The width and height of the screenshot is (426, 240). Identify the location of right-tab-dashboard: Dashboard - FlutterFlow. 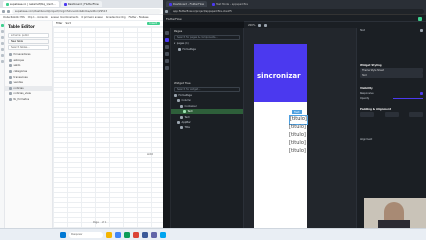
(187, 4).